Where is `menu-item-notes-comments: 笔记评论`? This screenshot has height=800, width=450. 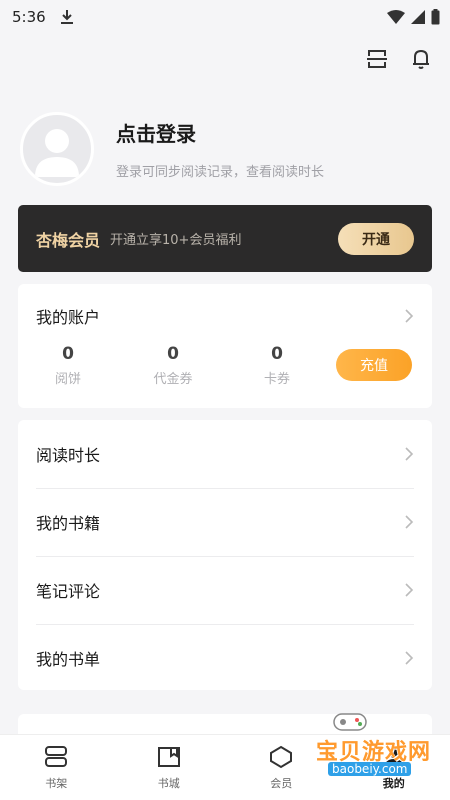
menu-item-notes-comments: 笔记评论 is located at coordinates (225, 590).